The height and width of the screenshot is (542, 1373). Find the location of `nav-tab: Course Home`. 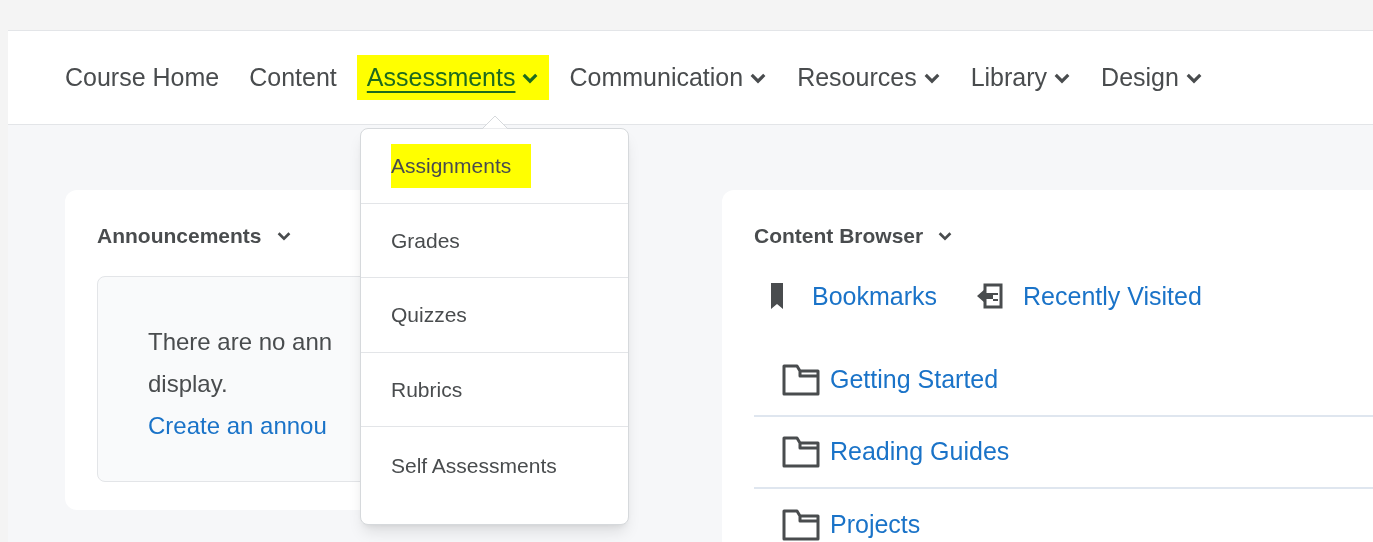

nav-tab: Course Home is located at coordinates (142, 77).